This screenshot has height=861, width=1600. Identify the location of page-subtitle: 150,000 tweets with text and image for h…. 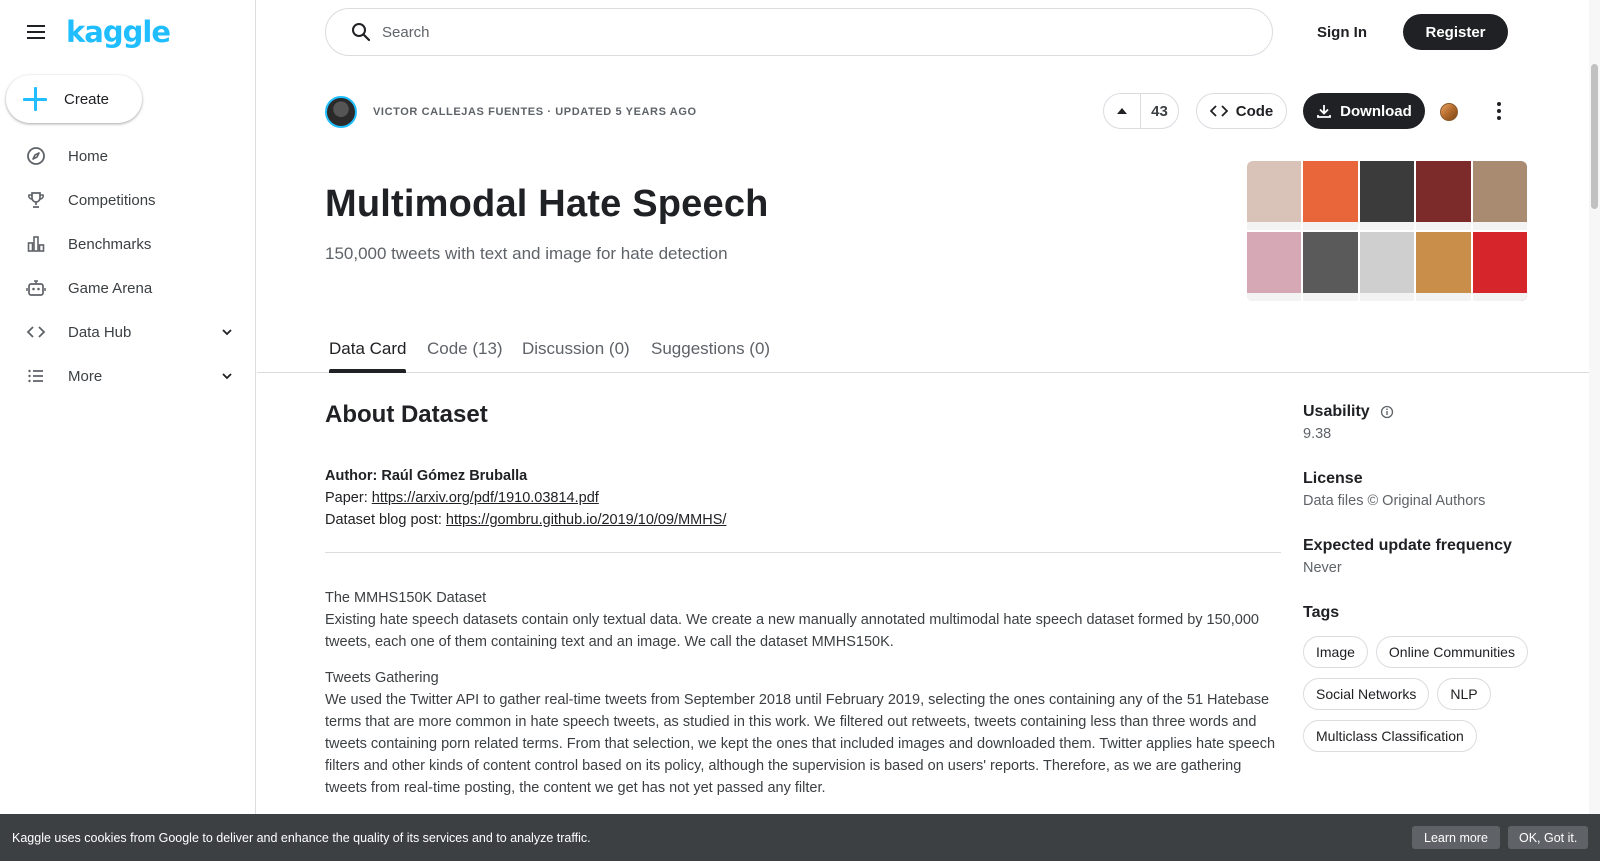
(526, 253).